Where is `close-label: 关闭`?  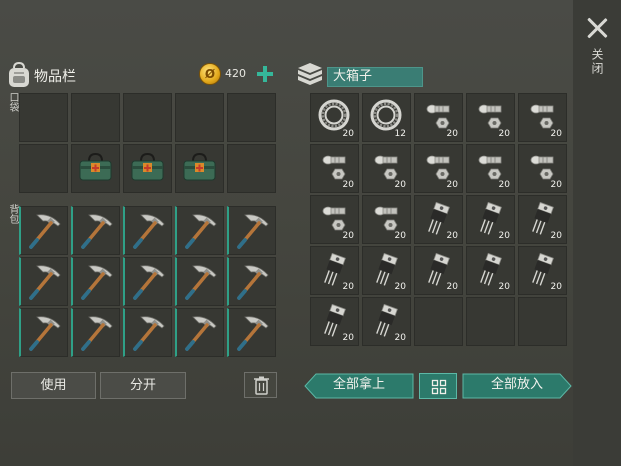
close-label: 关闭 is located at coordinates (597, 62).